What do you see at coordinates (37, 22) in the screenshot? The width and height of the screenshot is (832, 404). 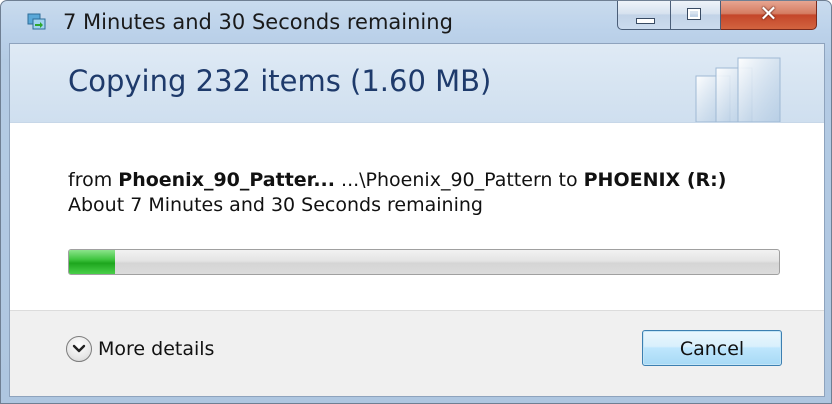 I see `copy-files-icon` at bounding box center [37, 22].